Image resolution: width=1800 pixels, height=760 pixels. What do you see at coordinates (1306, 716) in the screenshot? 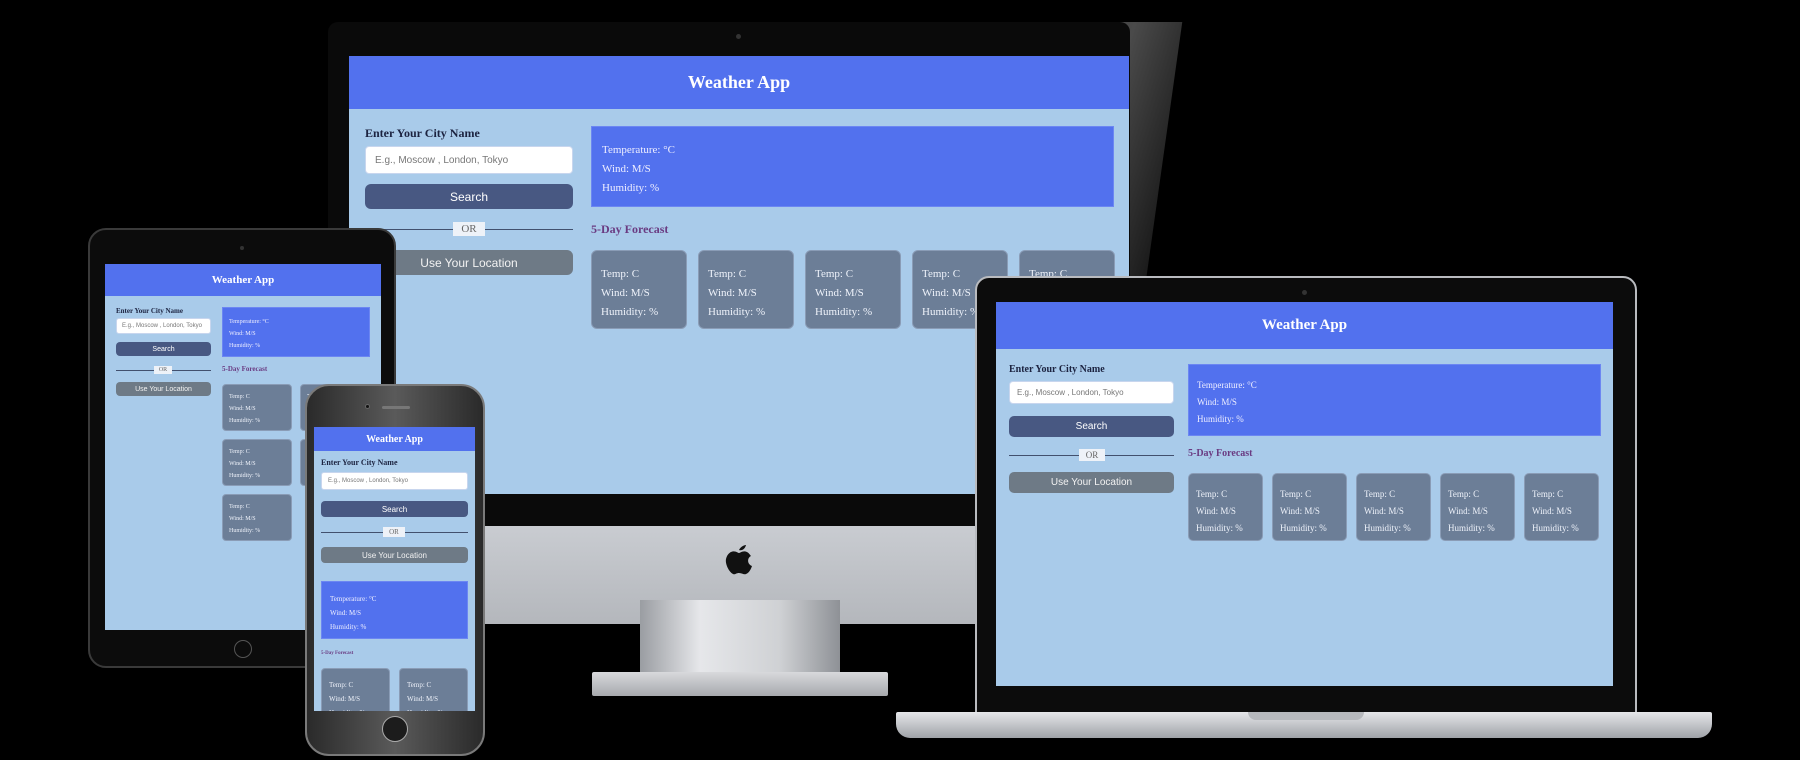
I see `laptop-trackpad-notch` at bounding box center [1306, 716].